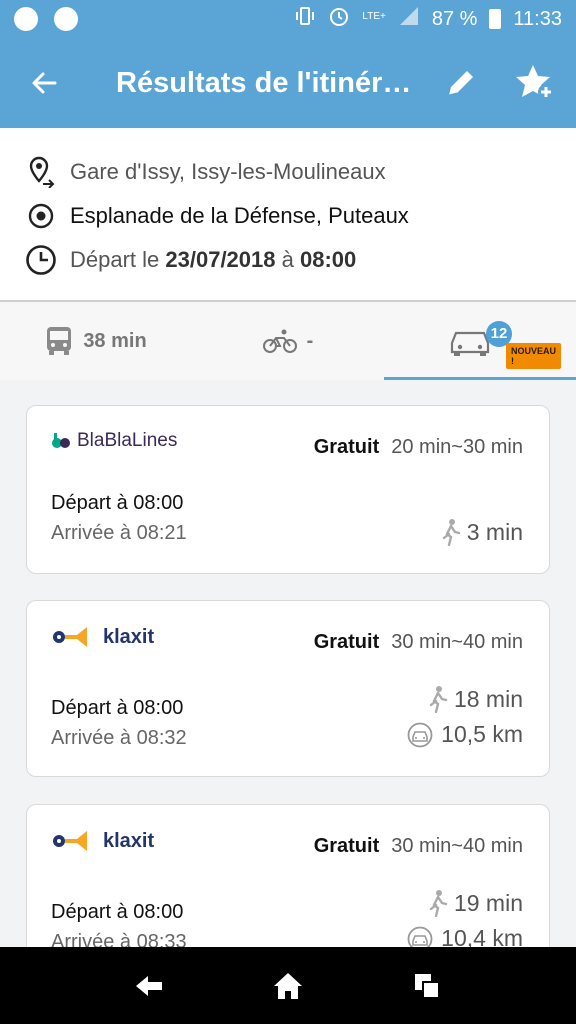 The width and height of the screenshot is (576, 1024). What do you see at coordinates (488, 902) in the screenshot?
I see `walk-duration: 19 min` at bounding box center [488, 902].